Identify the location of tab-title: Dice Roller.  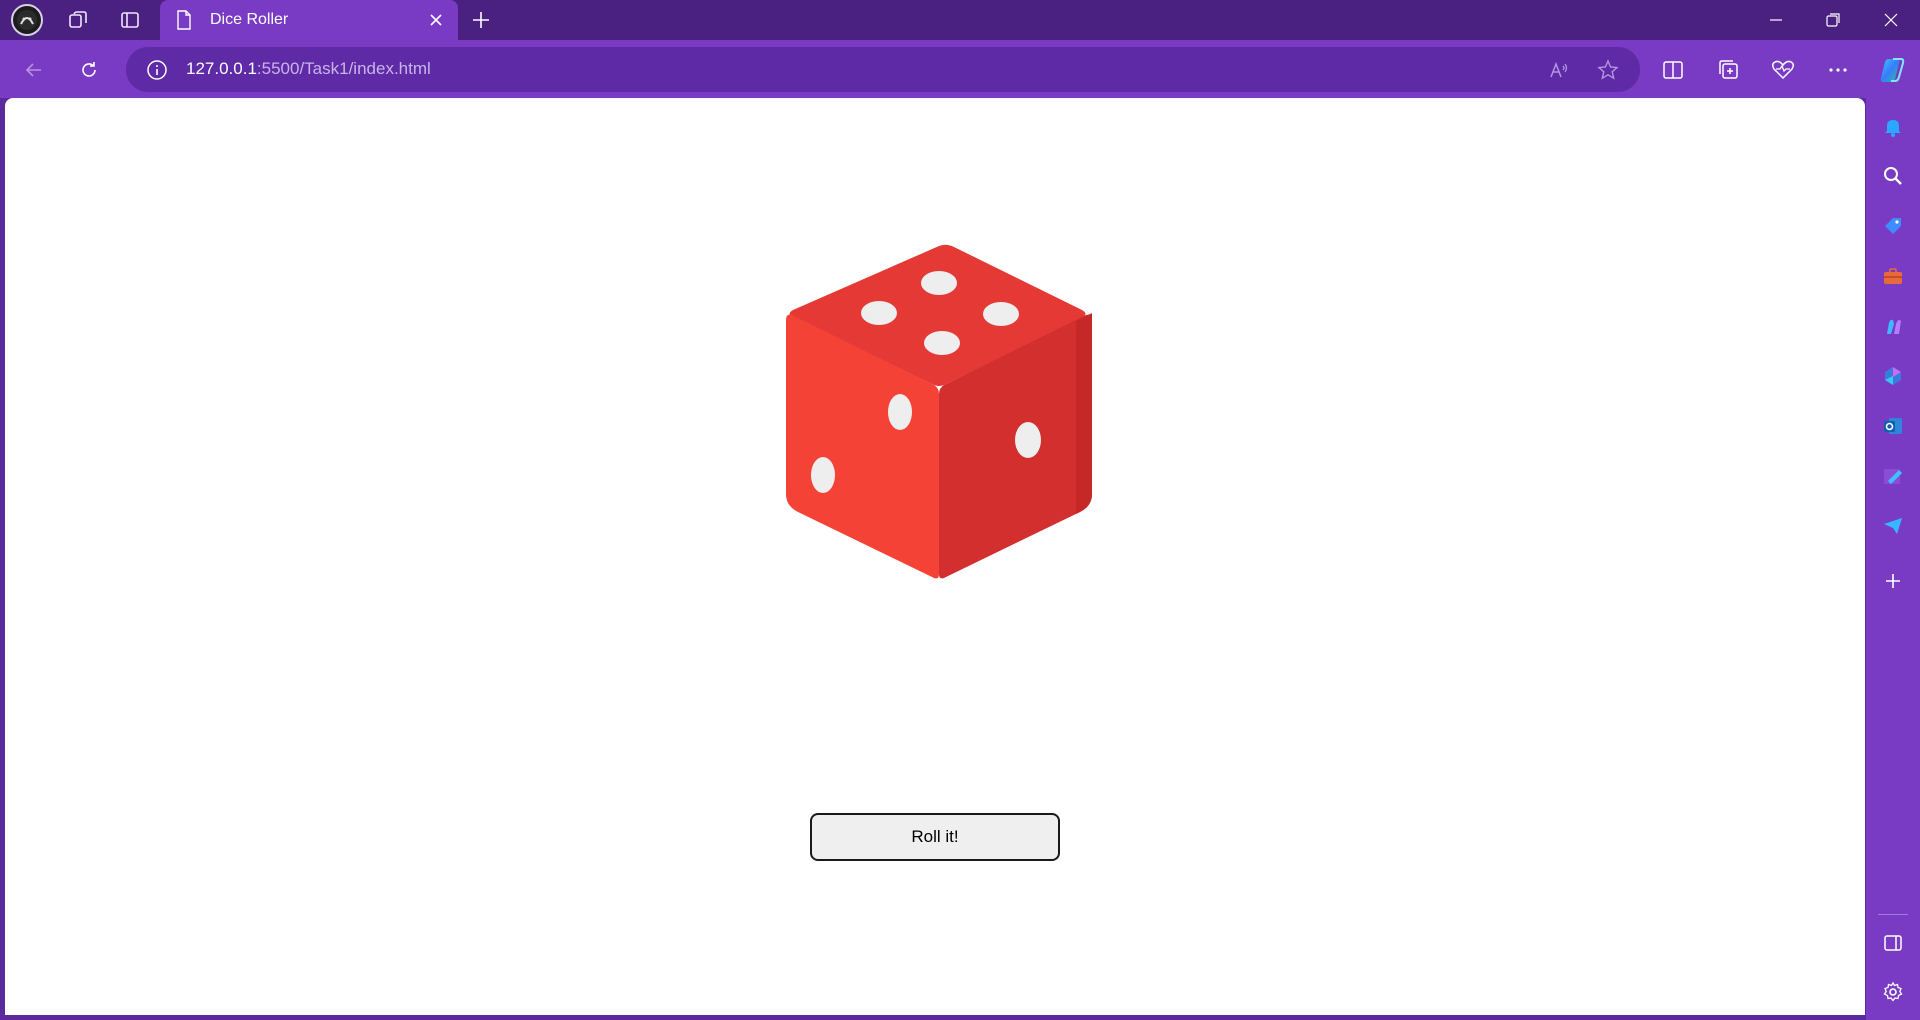
(249, 19).